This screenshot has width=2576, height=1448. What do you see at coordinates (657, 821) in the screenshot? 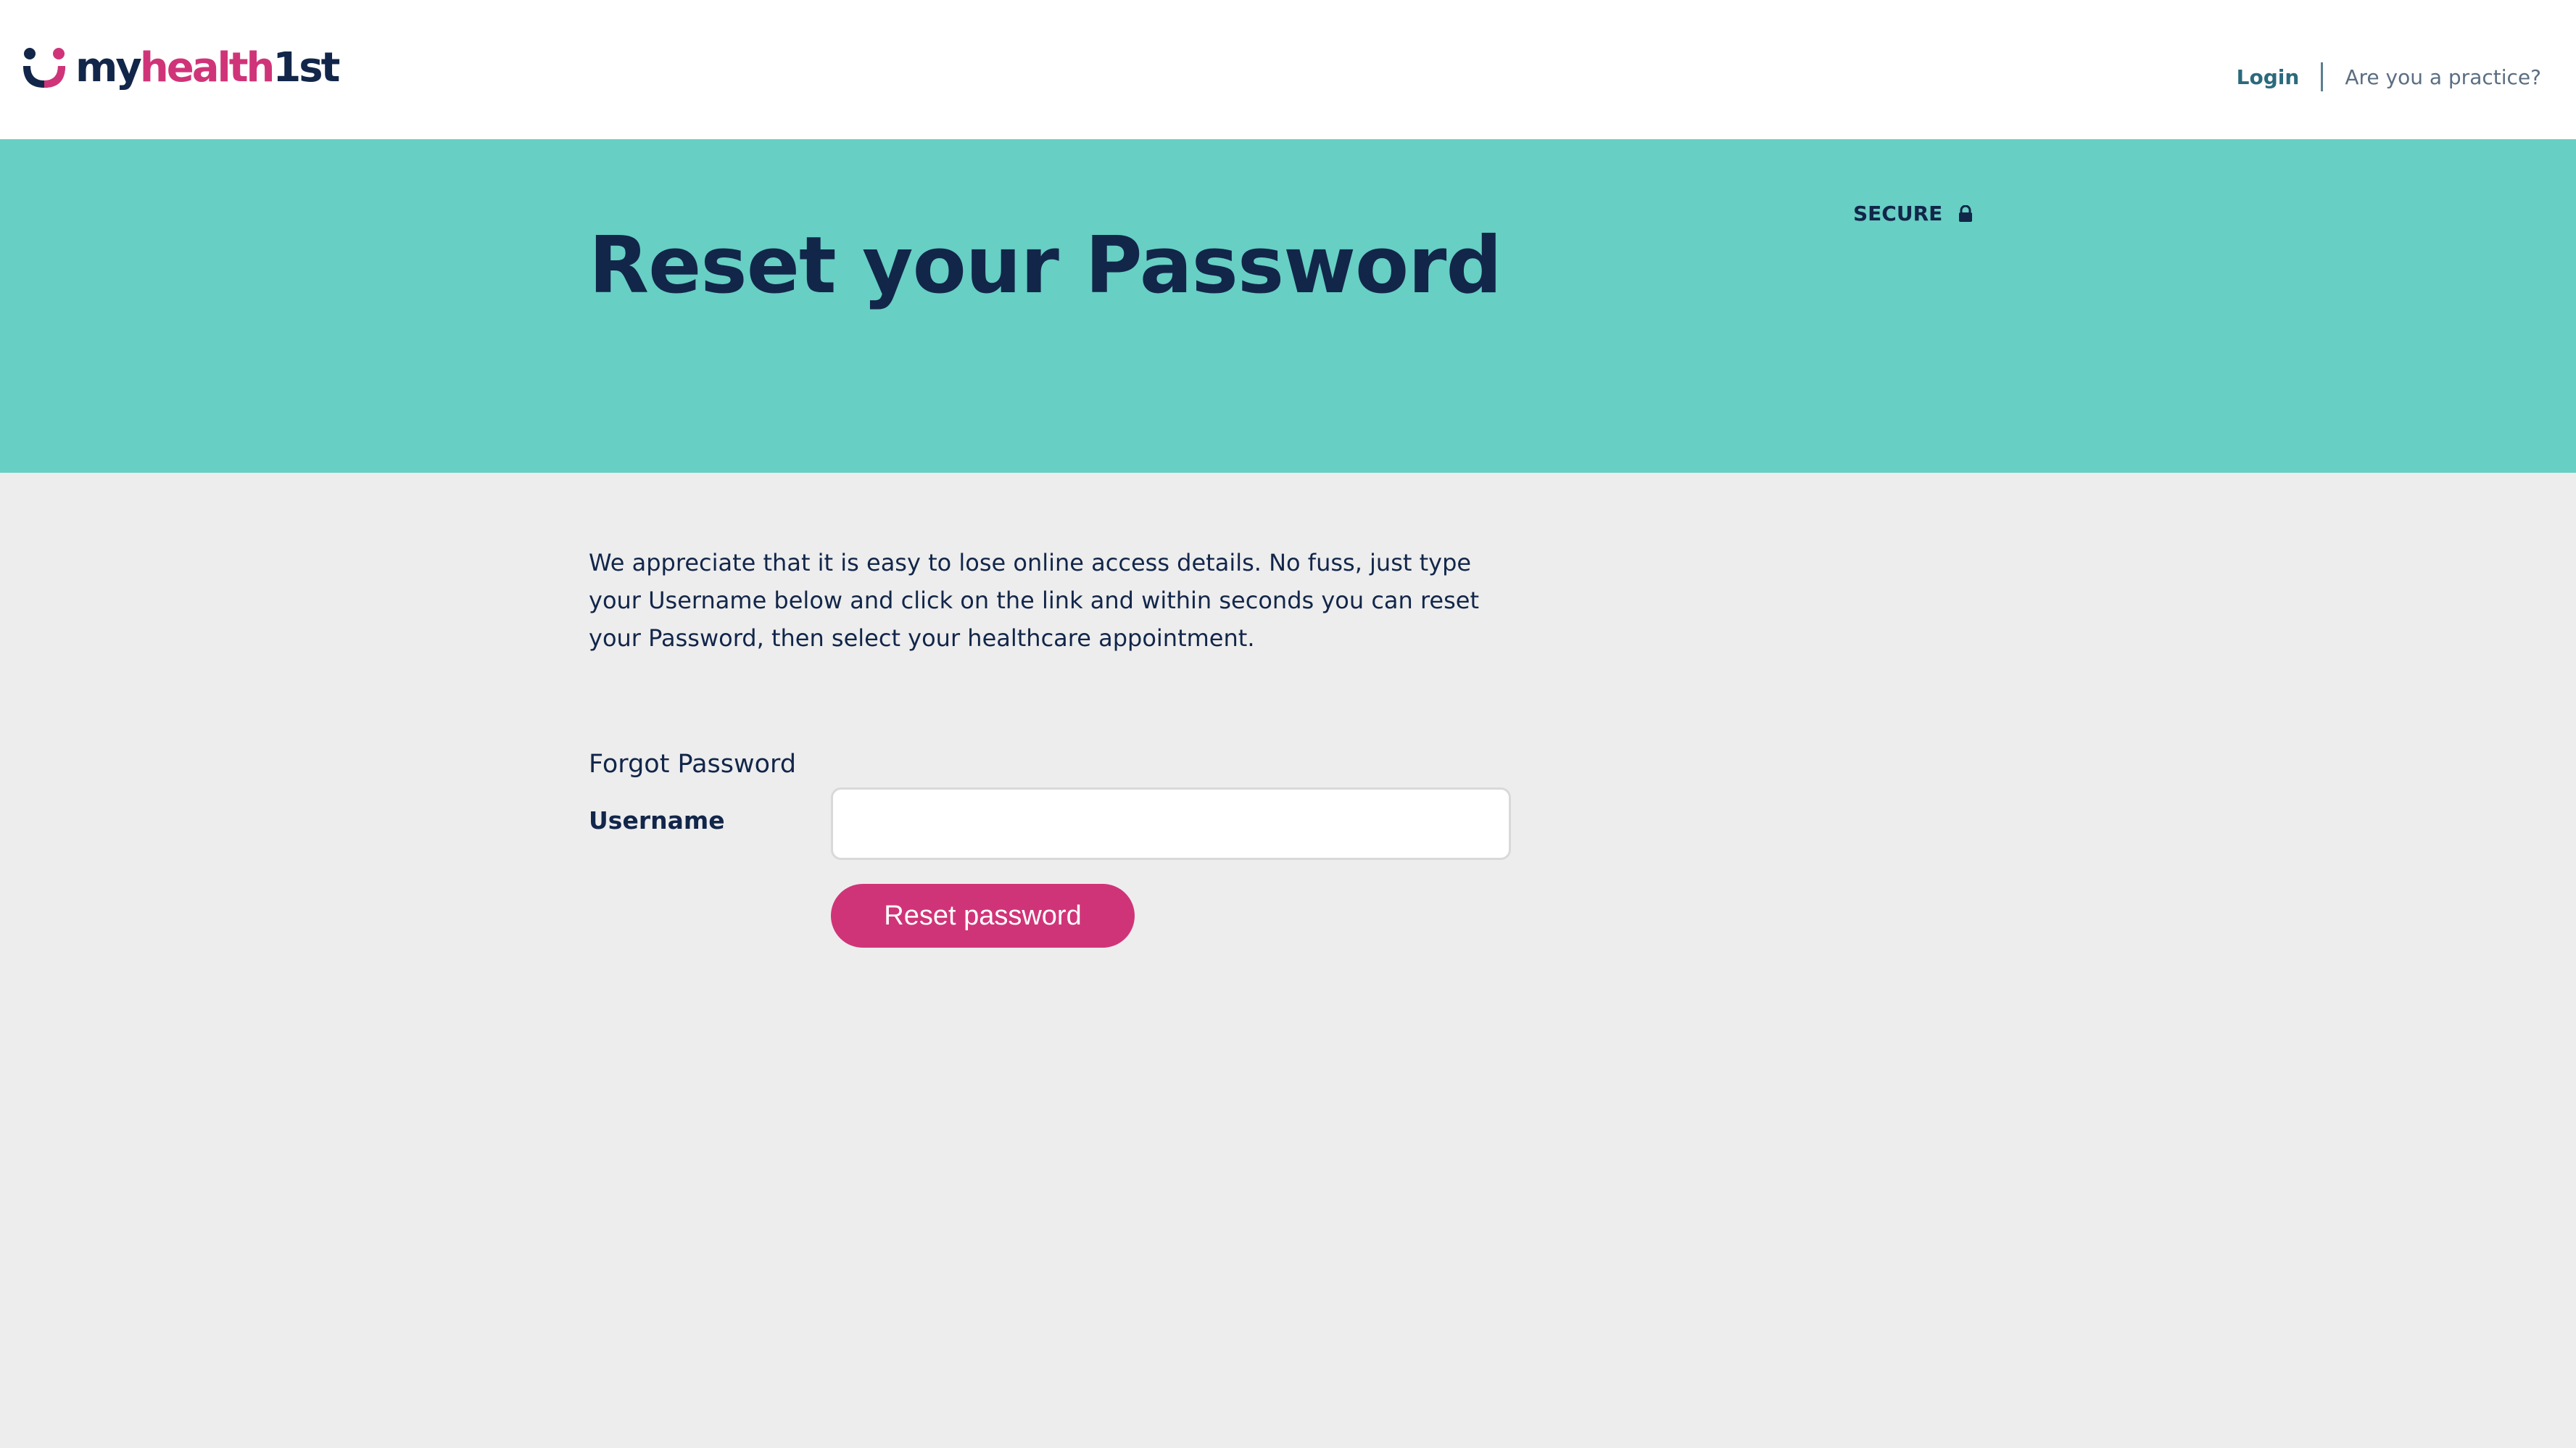
I see `username-label: Username` at bounding box center [657, 821].